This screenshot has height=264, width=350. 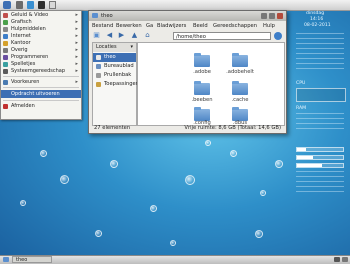 What do you see at coordinates (25, 82) in the screenshot?
I see `menu-item-label: Voorkeuren` at bounding box center [25, 82].